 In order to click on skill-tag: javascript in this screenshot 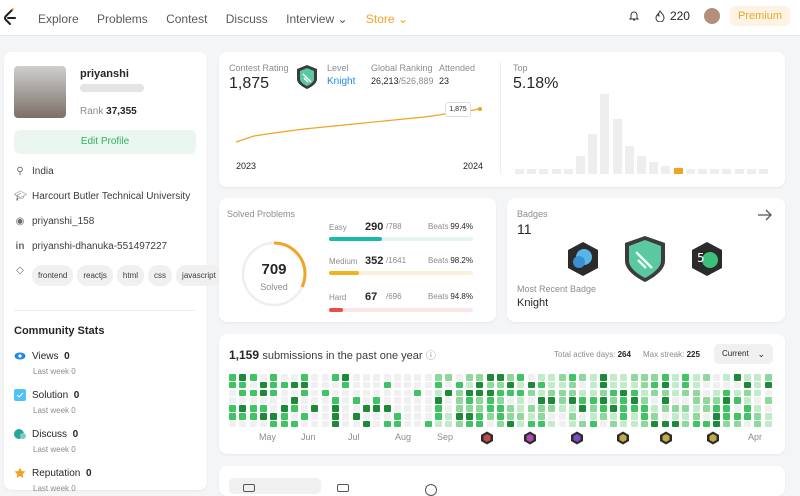, I will do `click(199, 275)`.